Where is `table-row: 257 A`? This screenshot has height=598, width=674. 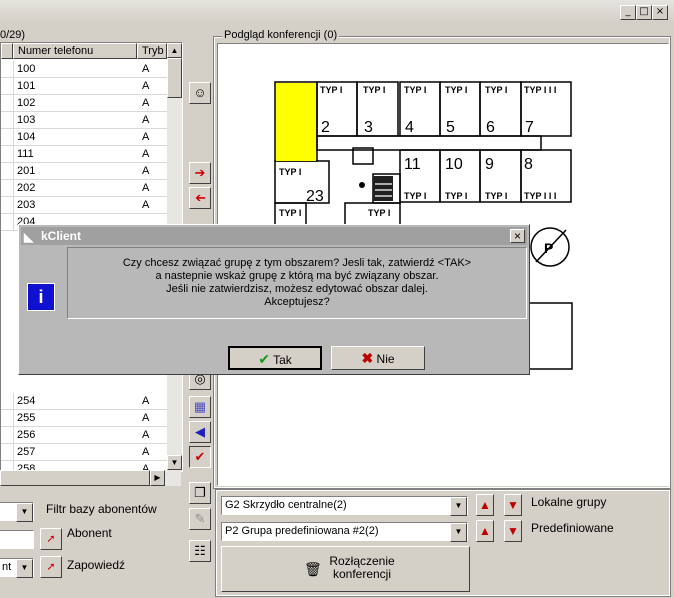 table-row: 257 A is located at coordinates (84, 452).